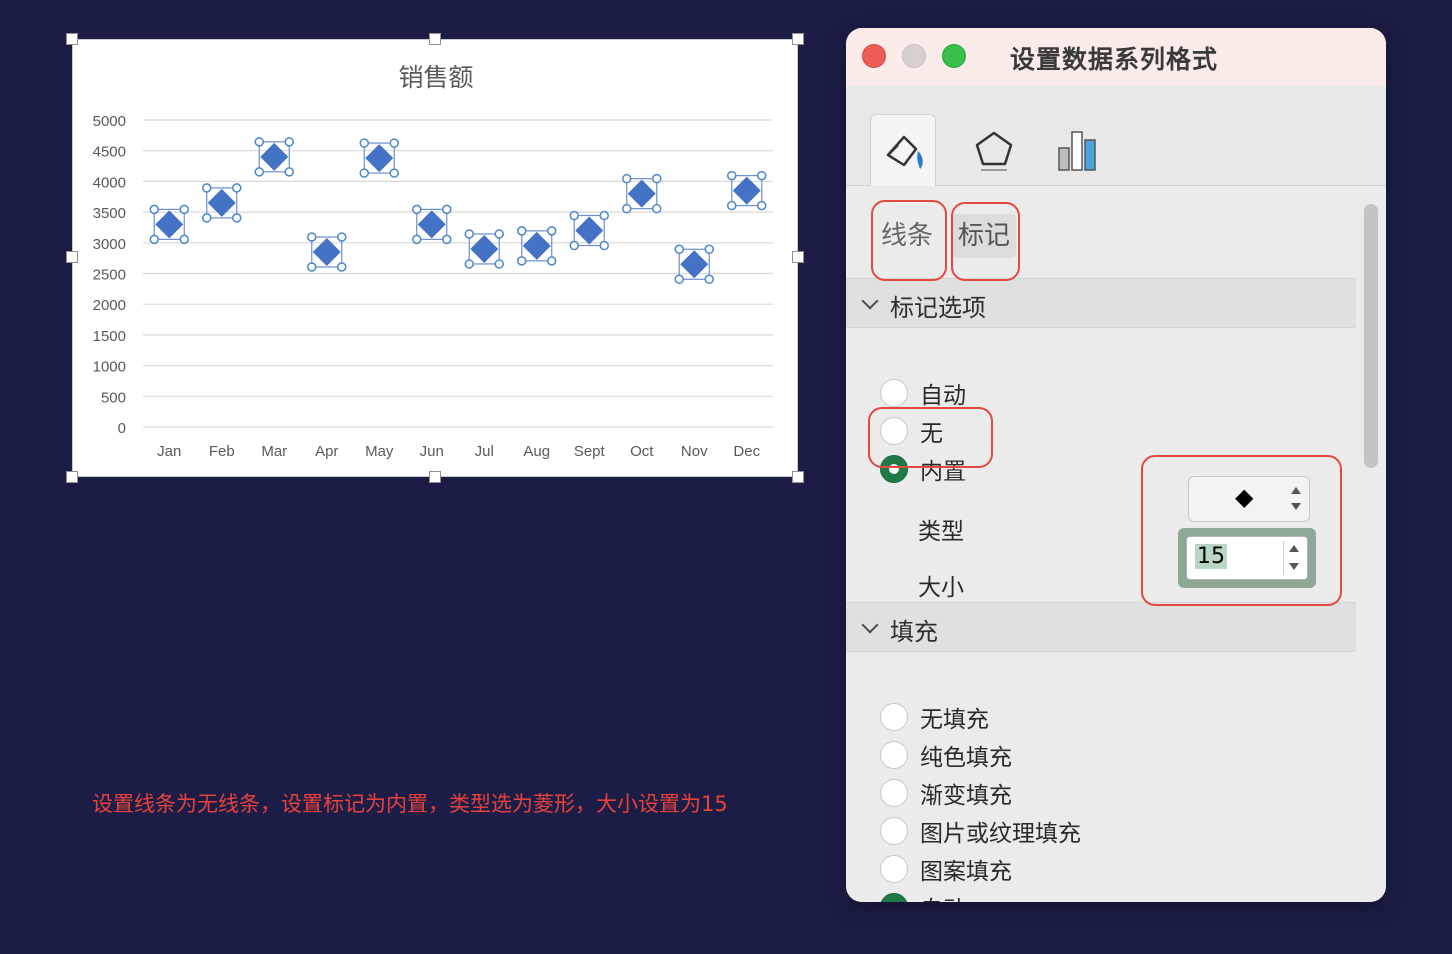 The image size is (1452, 954). Describe the element at coordinates (484, 451) in the screenshot. I see `x-tick-label: Jul` at that location.